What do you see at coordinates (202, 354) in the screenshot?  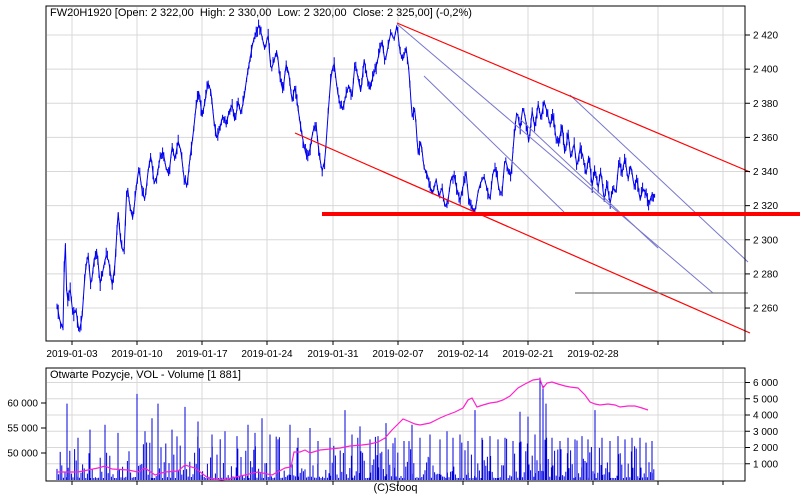 I see `date-axis-label: 2019-01-17` at bounding box center [202, 354].